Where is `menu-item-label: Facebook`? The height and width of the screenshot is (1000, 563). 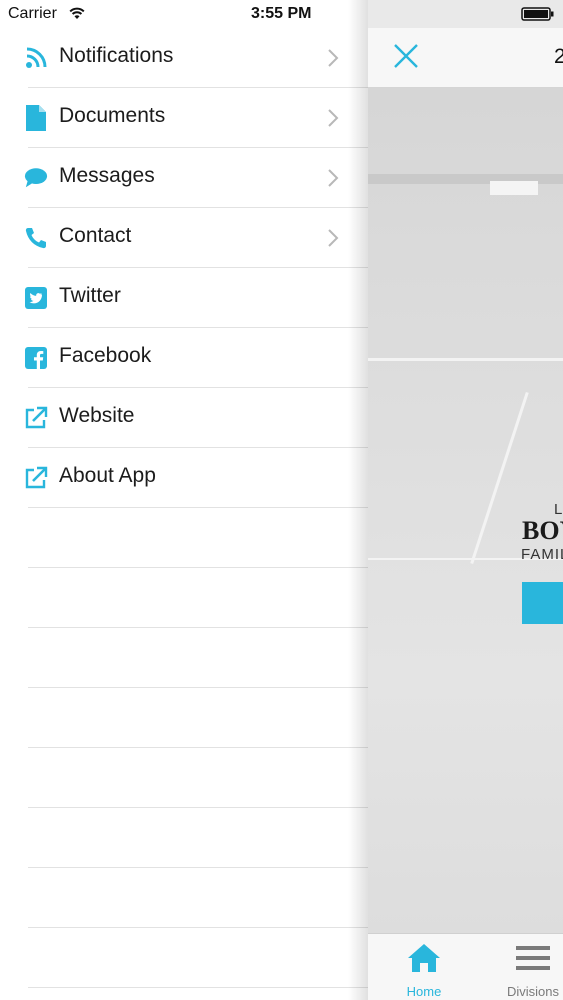 menu-item-label: Facebook is located at coordinates (105, 355).